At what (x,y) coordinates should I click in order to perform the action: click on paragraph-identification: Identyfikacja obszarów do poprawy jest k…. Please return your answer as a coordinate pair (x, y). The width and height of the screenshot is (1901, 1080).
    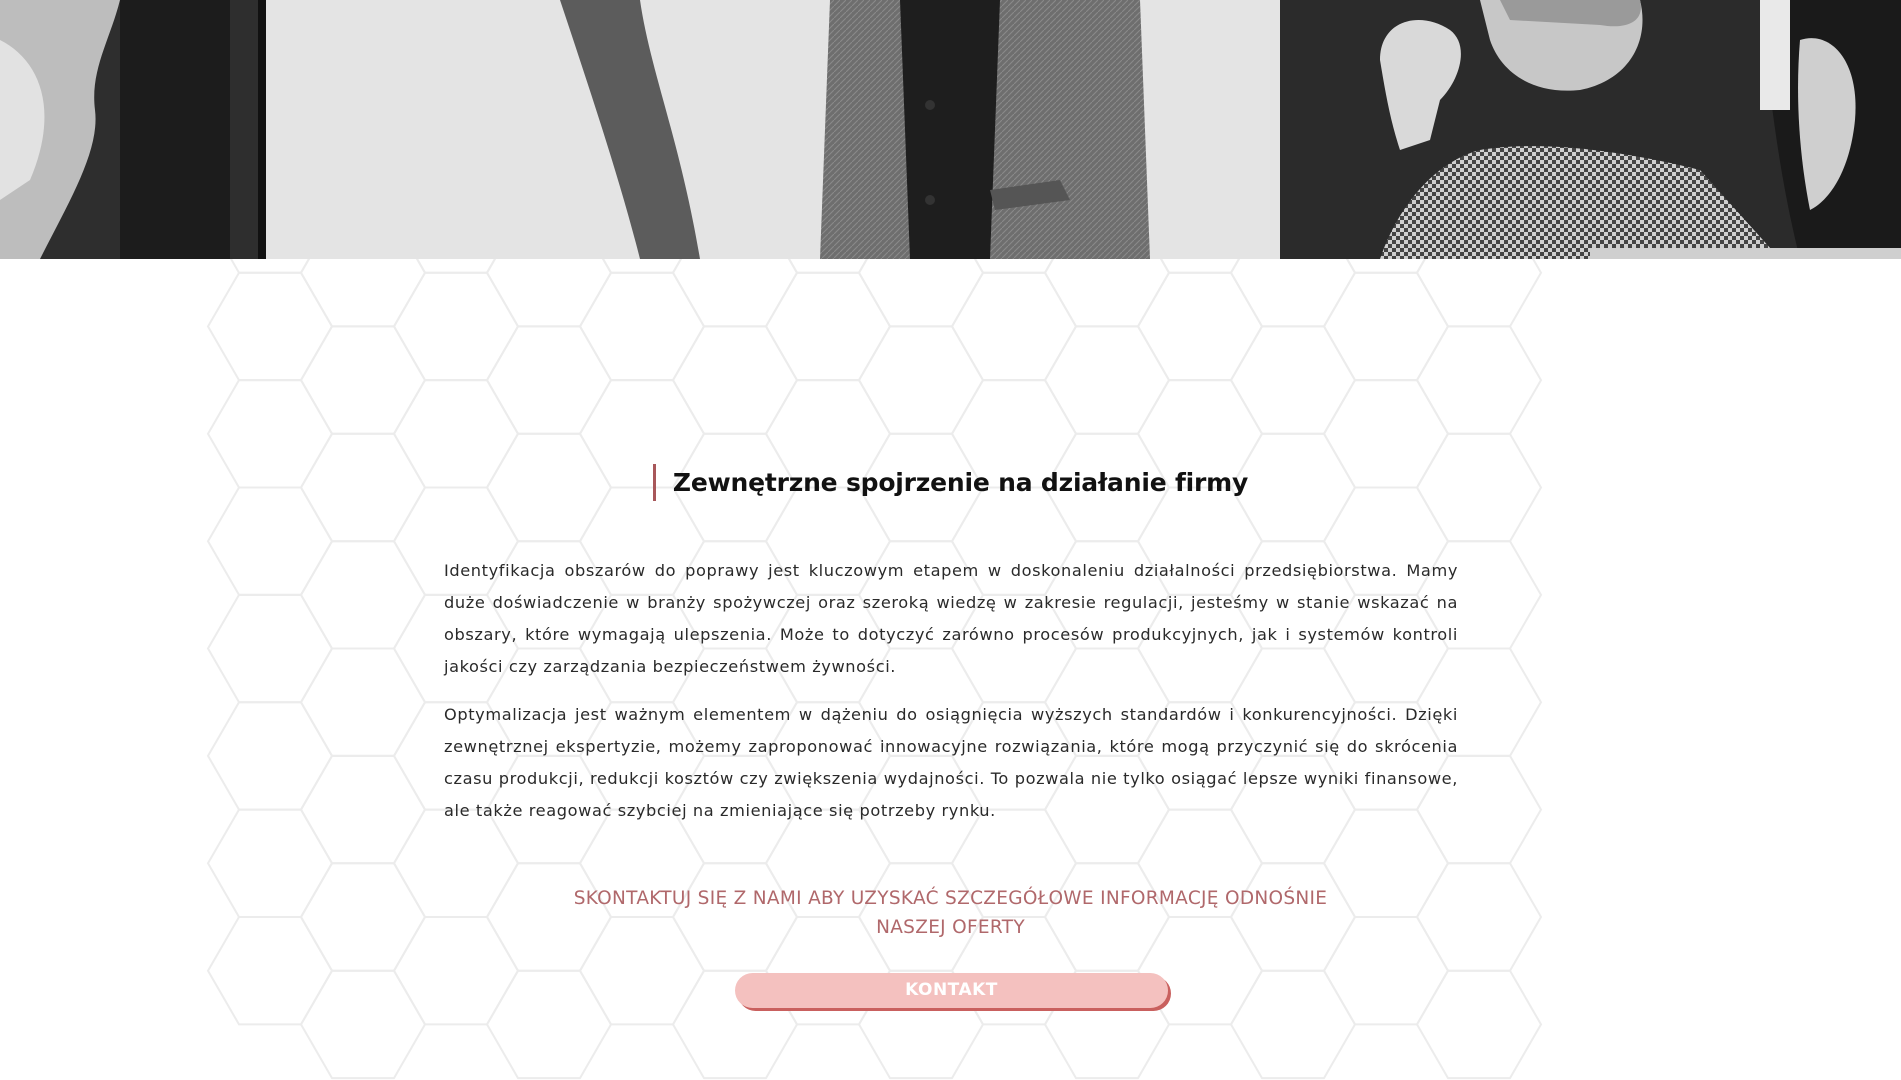
    Looking at the image, I should click on (951, 618).